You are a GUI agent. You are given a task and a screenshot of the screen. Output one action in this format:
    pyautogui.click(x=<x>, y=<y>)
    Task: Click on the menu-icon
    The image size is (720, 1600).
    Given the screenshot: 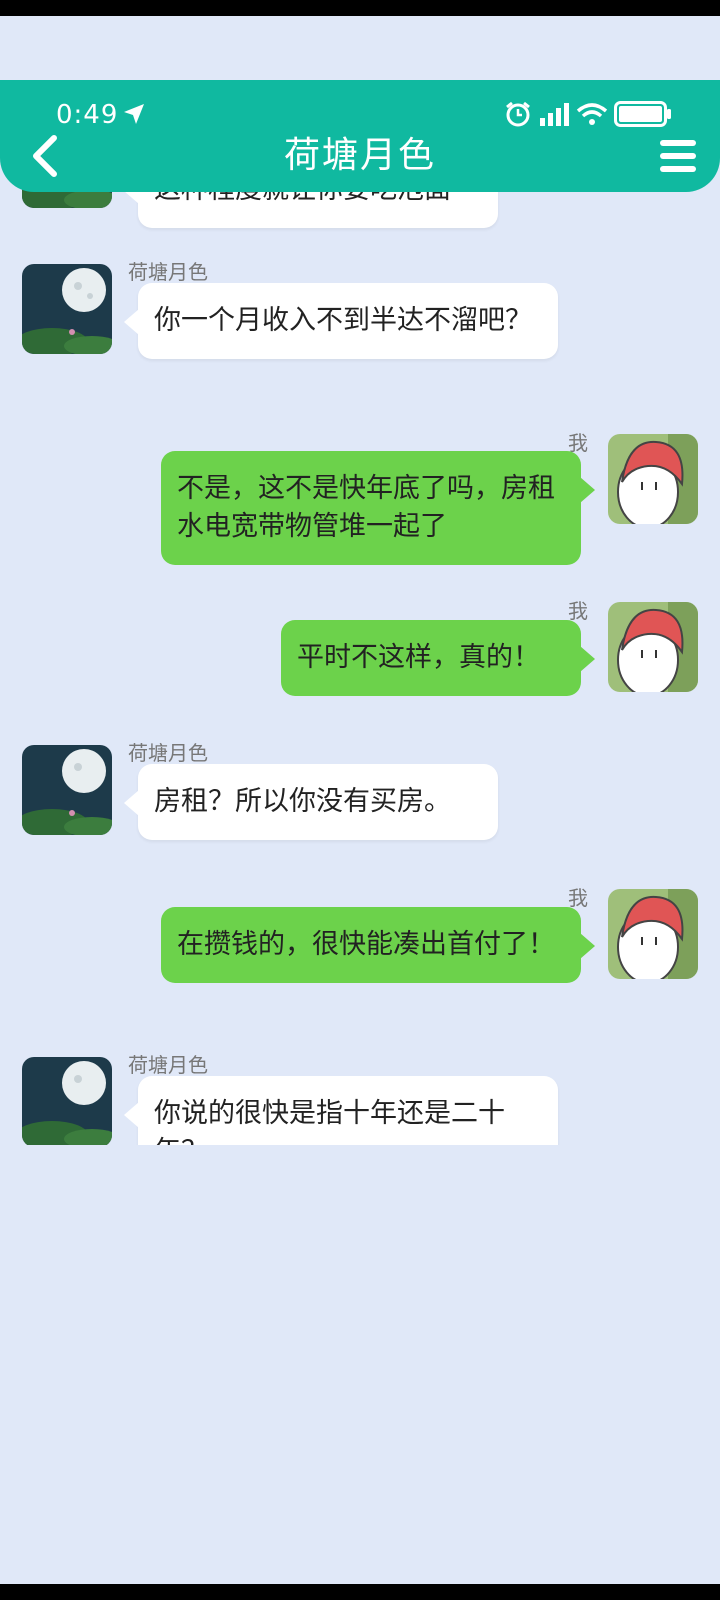 What is the action you would take?
    pyautogui.click(x=678, y=156)
    